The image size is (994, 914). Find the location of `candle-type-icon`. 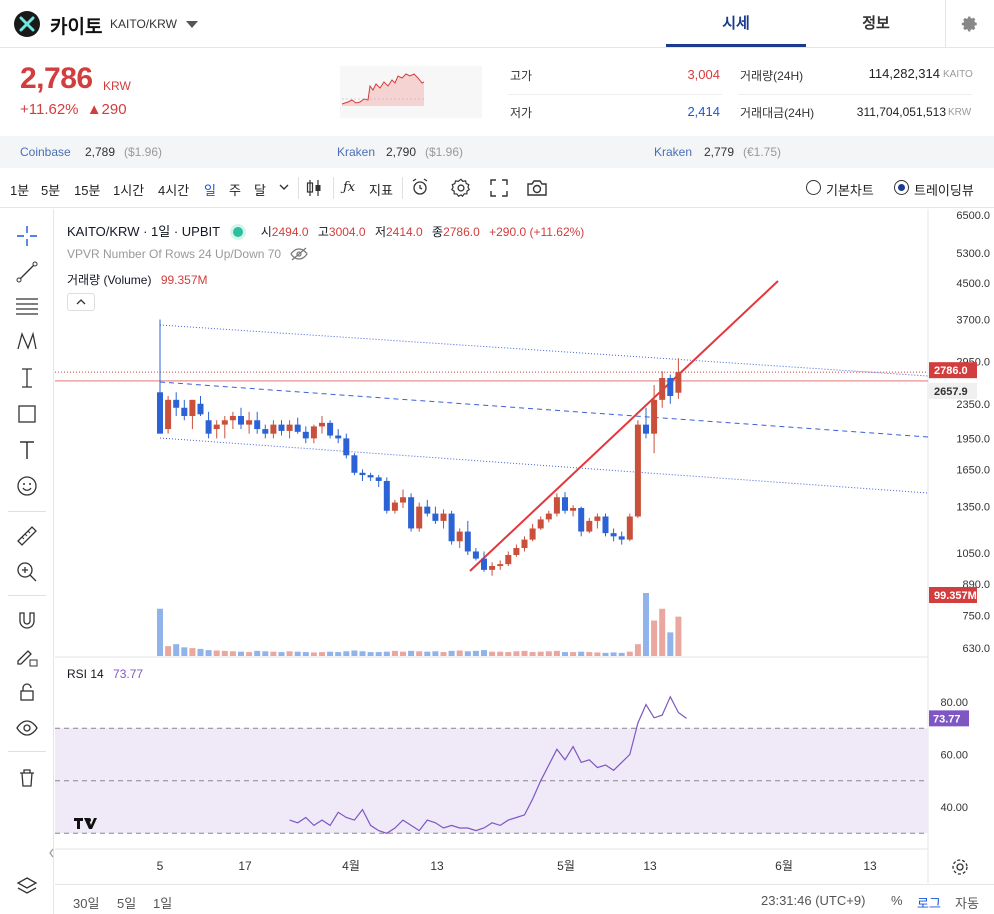

candle-type-icon is located at coordinates (314, 188).